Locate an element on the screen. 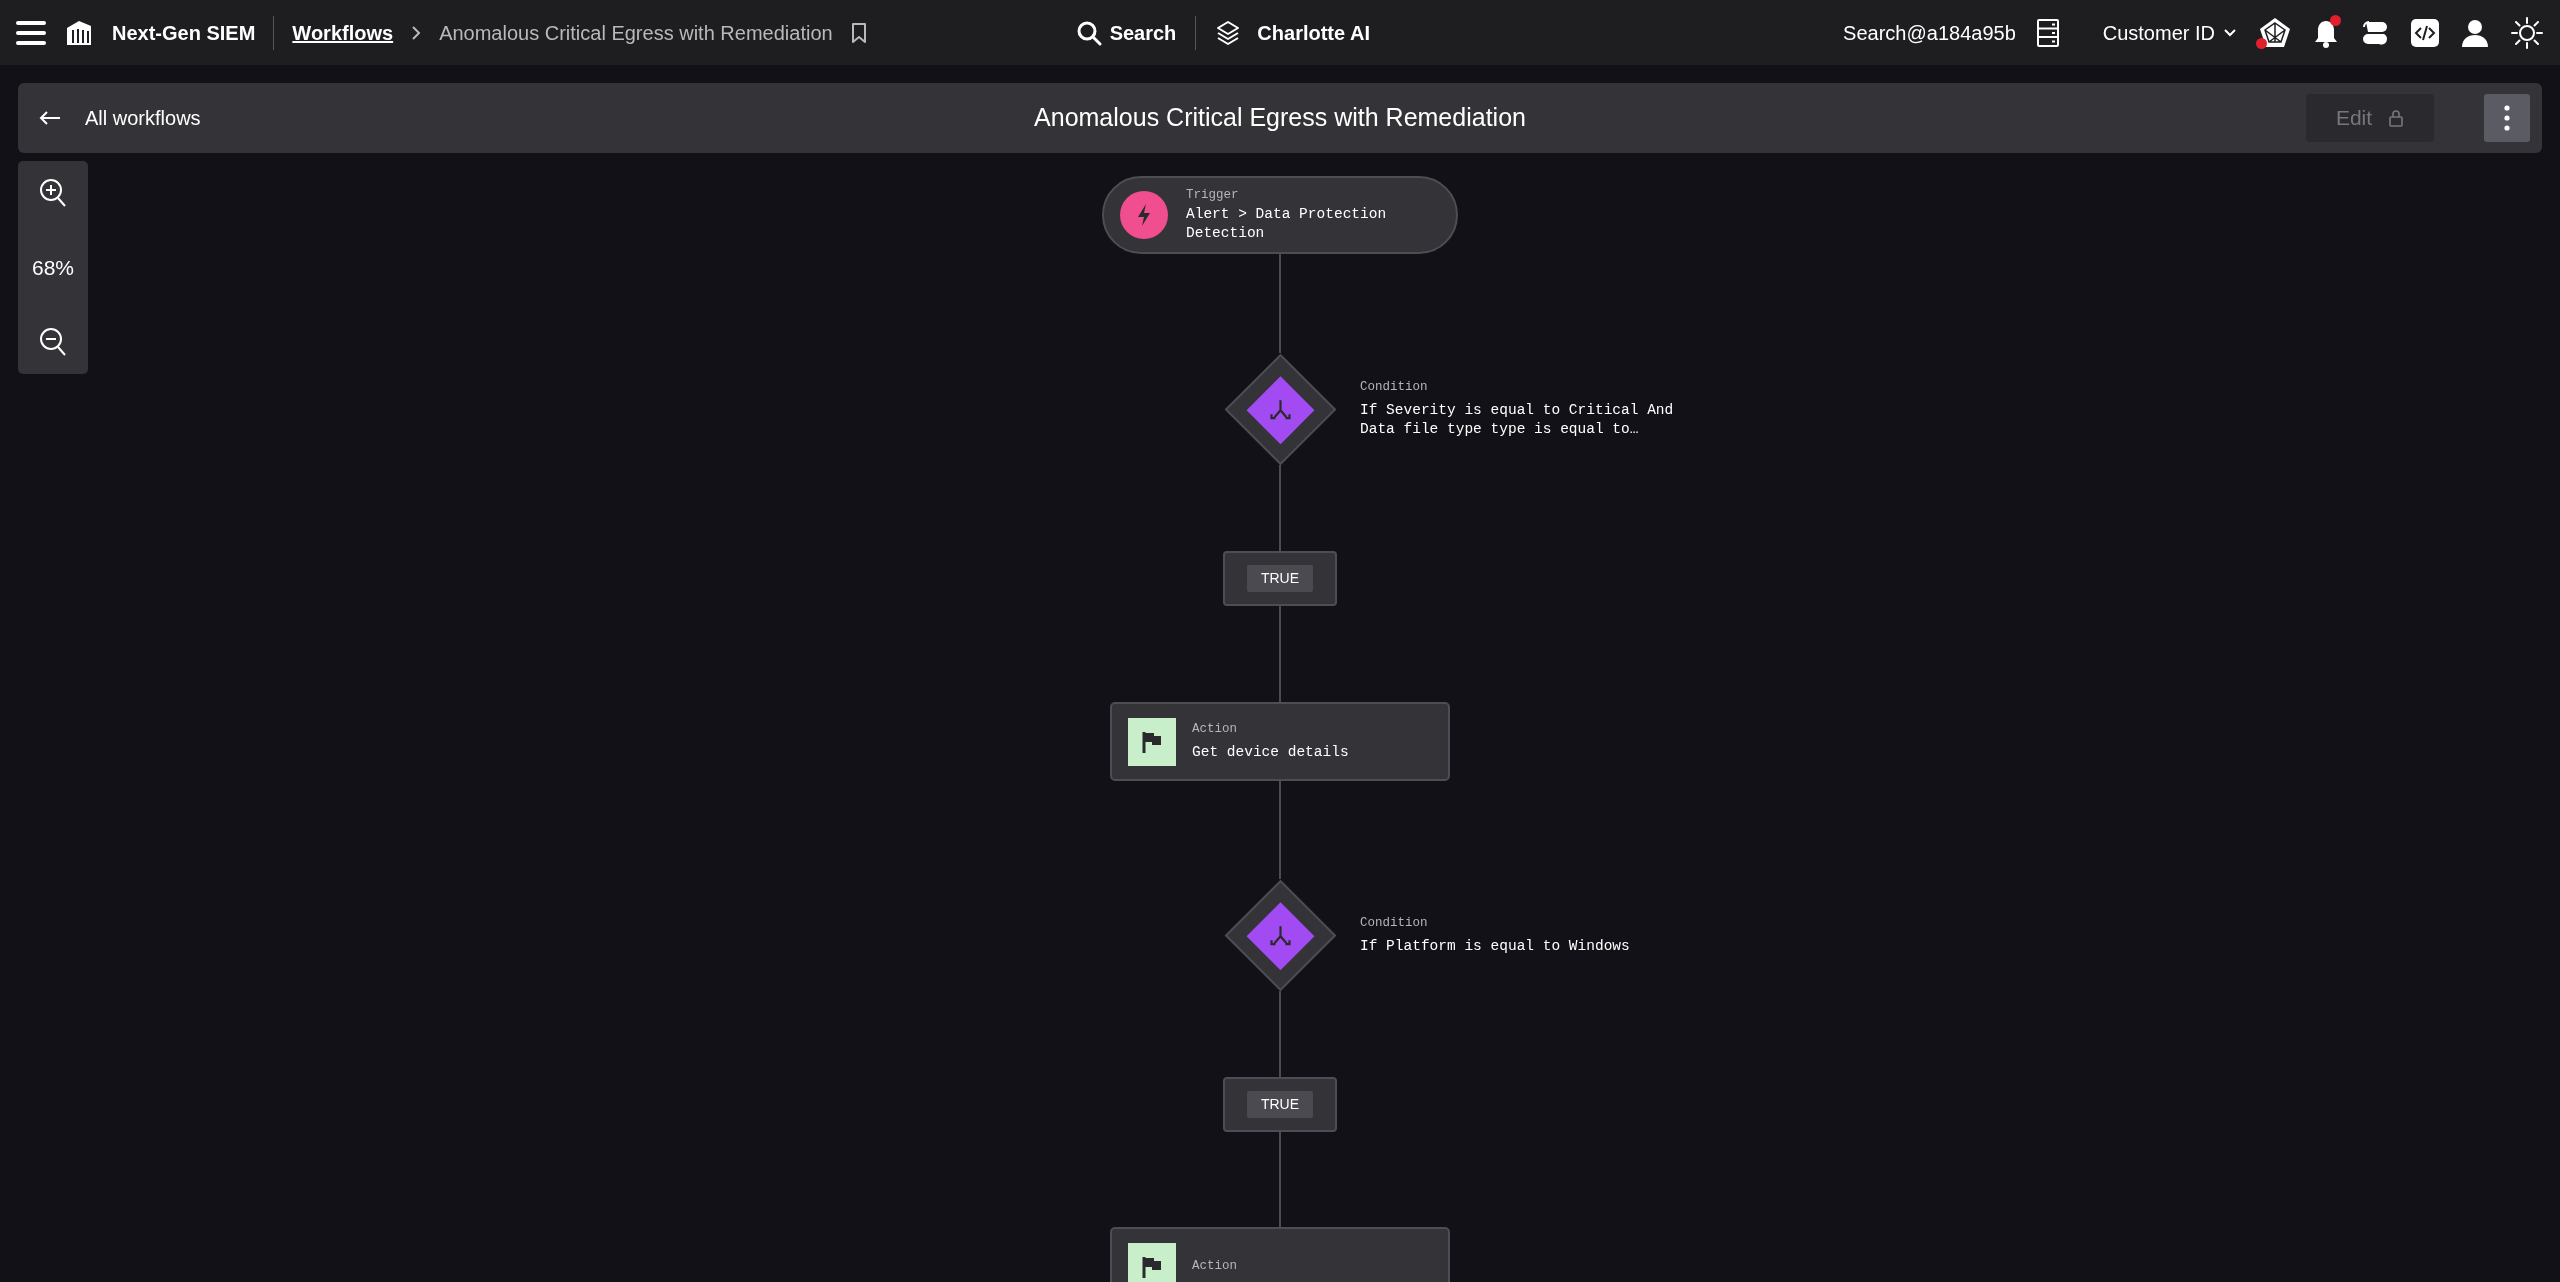 The image size is (2560, 1282). breadcrumb-current: Anomalous Critical Egress with Remediation is located at coordinates (636, 33).